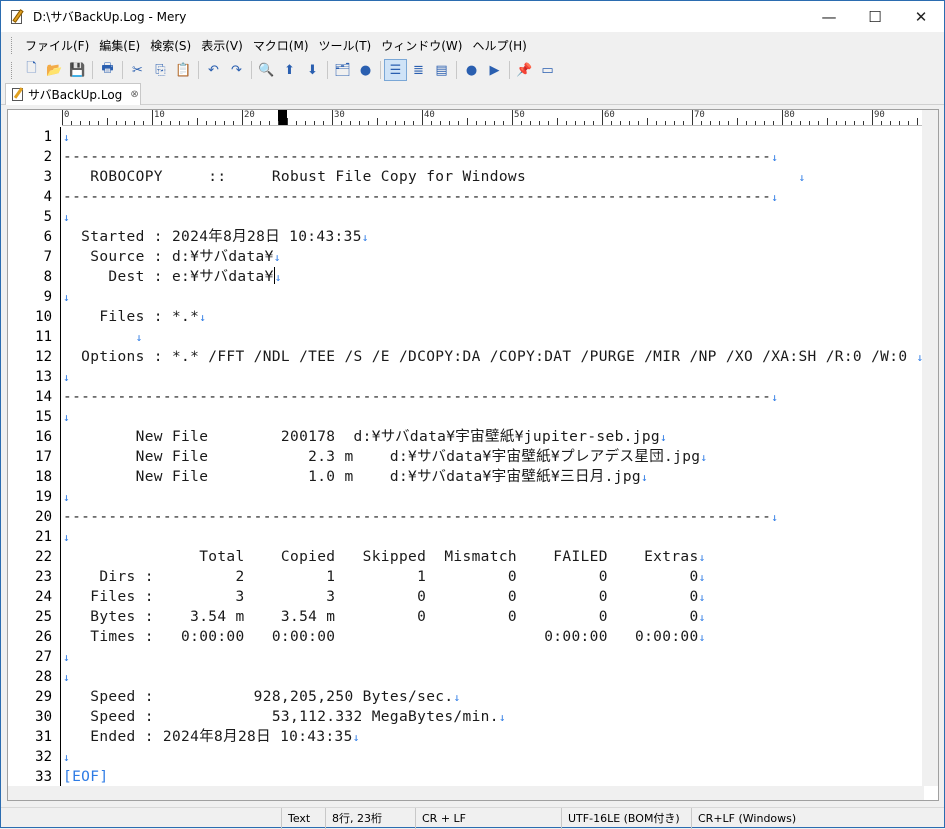 Image resolution: width=945 pixels, height=829 pixels. Describe the element at coordinates (119, 45) in the screenshot. I see `menu-edit: 編集(E)` at that location.